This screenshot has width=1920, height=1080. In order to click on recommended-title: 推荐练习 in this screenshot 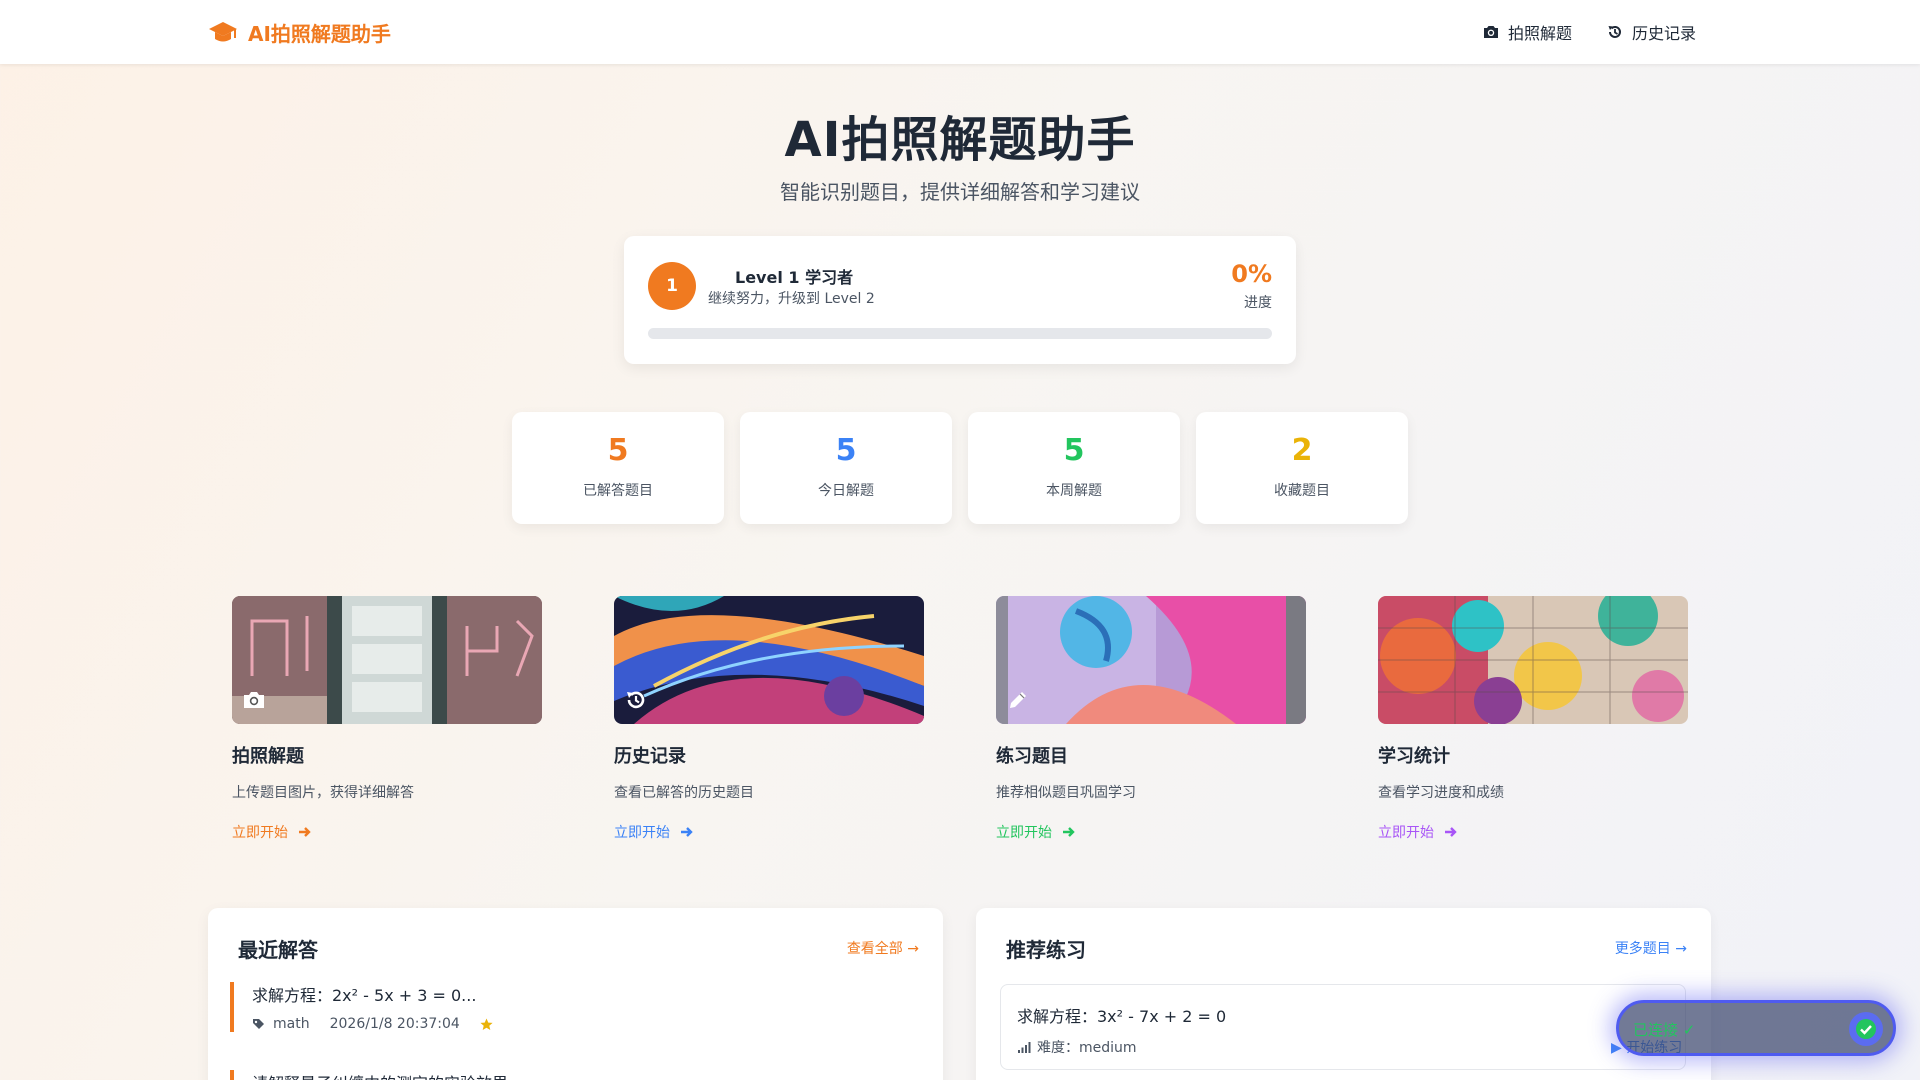, I will do `click(1046, 950)`.